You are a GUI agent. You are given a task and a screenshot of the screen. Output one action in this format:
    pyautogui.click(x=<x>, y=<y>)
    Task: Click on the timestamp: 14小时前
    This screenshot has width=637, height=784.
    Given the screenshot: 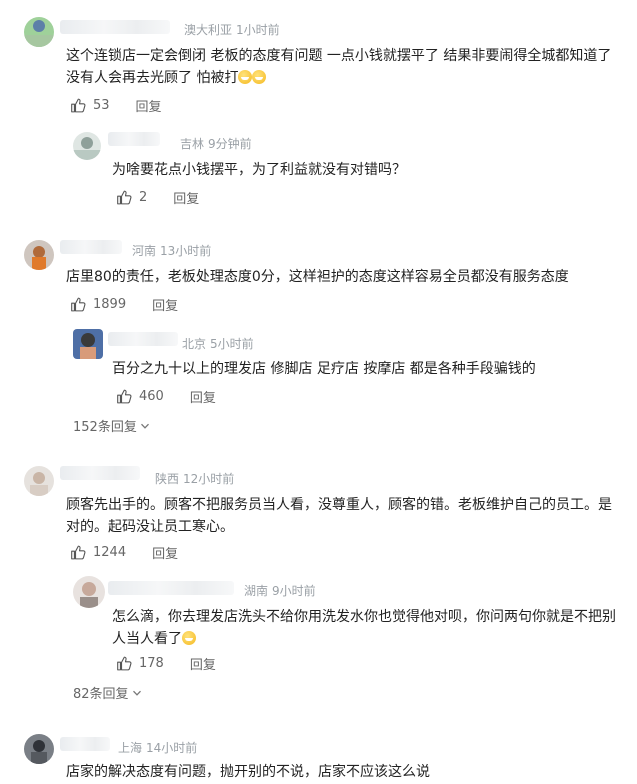 What is the action you would take?
    pyautogui.click(x=172, y=748)
    